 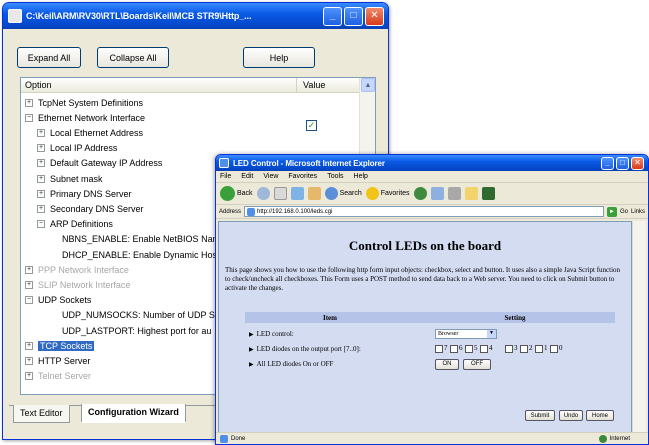 I want to click on expand-all-button: Expand All, so click(x=49, y=57).